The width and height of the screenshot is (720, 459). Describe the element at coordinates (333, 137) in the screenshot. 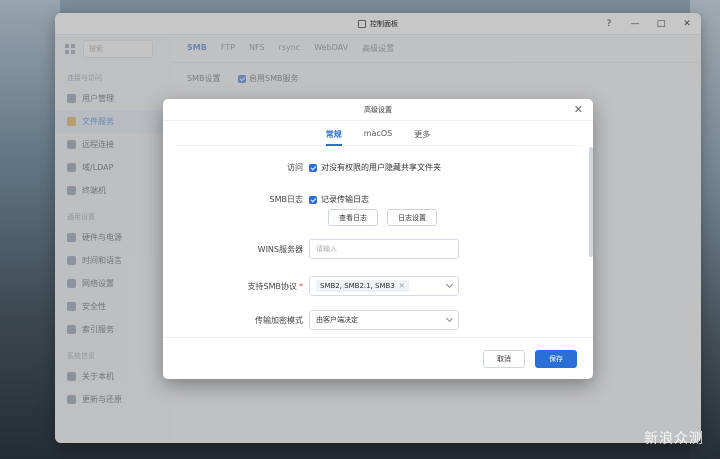

I see `tab-general: 常规` at that location.